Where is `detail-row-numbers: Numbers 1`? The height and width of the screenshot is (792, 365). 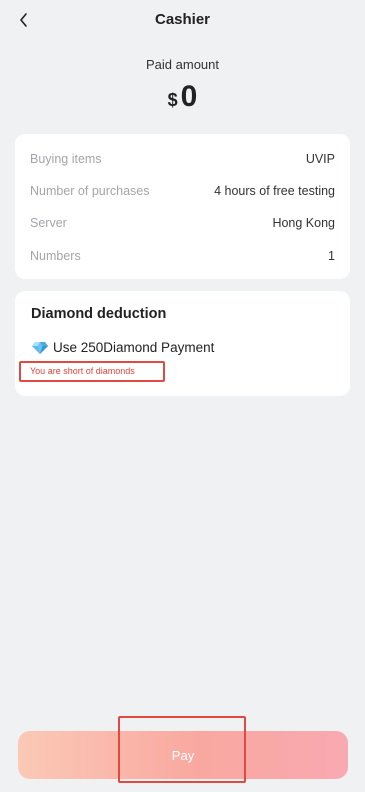
detail-row-numbers: Numbers 1 is located at coordinates (182, 256).